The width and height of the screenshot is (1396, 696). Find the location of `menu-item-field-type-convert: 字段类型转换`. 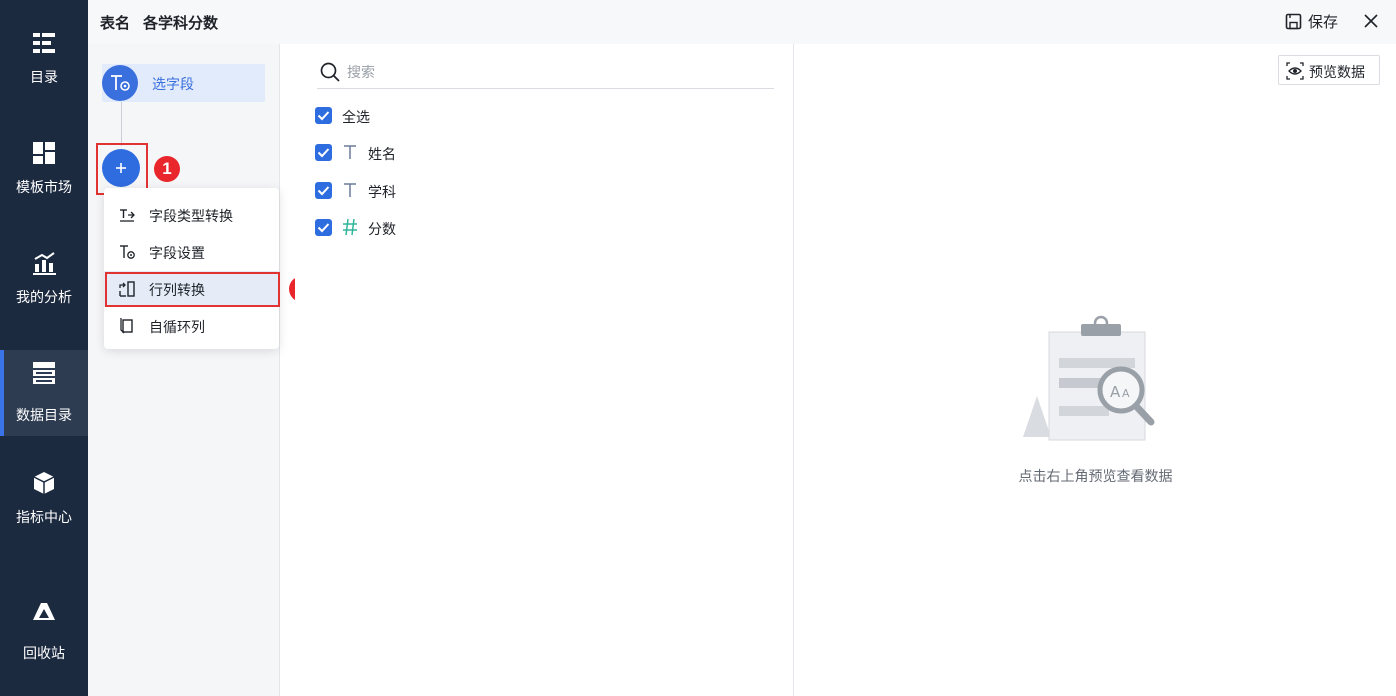

menu-item-field-type-convert: 字段类型转换 is located at coordinates (191, 215).